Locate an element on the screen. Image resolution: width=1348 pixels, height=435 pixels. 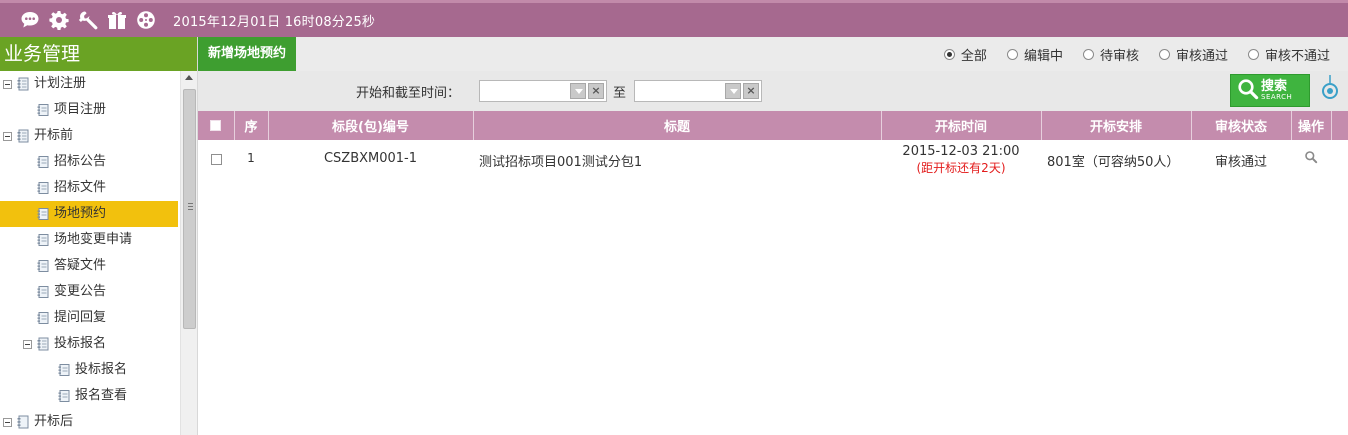
sidebar-item-pre-bid-opening: 开标前 is located at coordinates (89, 136).